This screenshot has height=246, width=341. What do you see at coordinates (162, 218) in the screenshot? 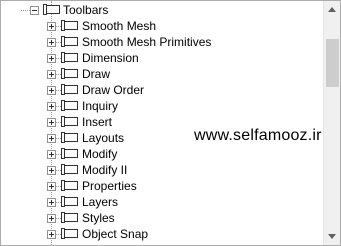
I see `tree-node-toolbar-item: Styles` at bounding box center [162, 218].